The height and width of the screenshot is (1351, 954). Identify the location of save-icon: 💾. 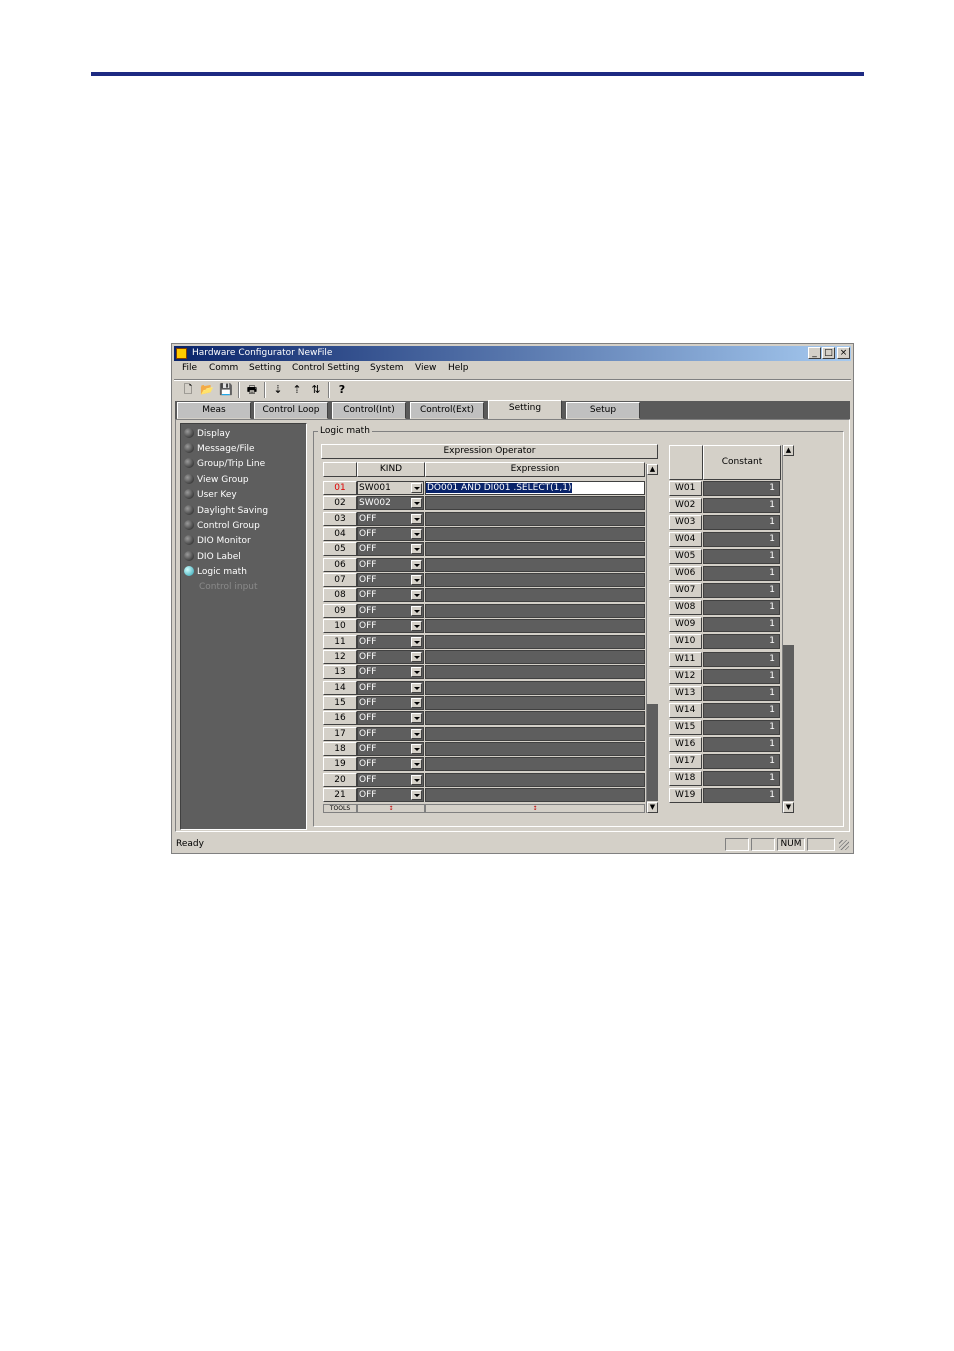
(226, 390).